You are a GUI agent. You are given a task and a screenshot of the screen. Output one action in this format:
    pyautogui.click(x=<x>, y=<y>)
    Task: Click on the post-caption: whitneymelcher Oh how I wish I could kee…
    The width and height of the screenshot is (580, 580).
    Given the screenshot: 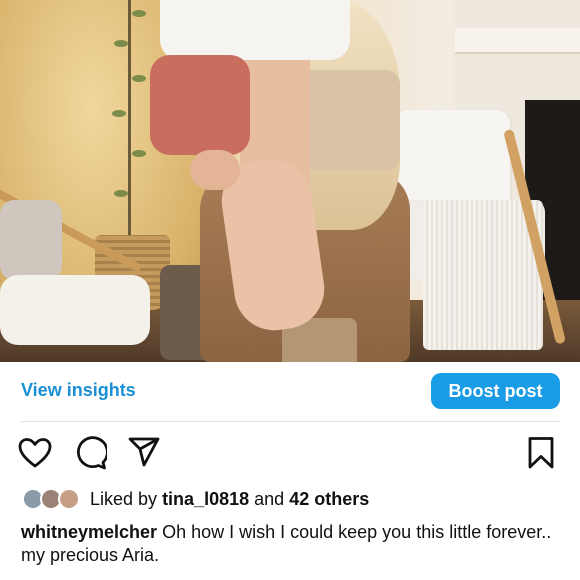 What is the action you would take?
    pyautogui.click(x=291, y=544)
    